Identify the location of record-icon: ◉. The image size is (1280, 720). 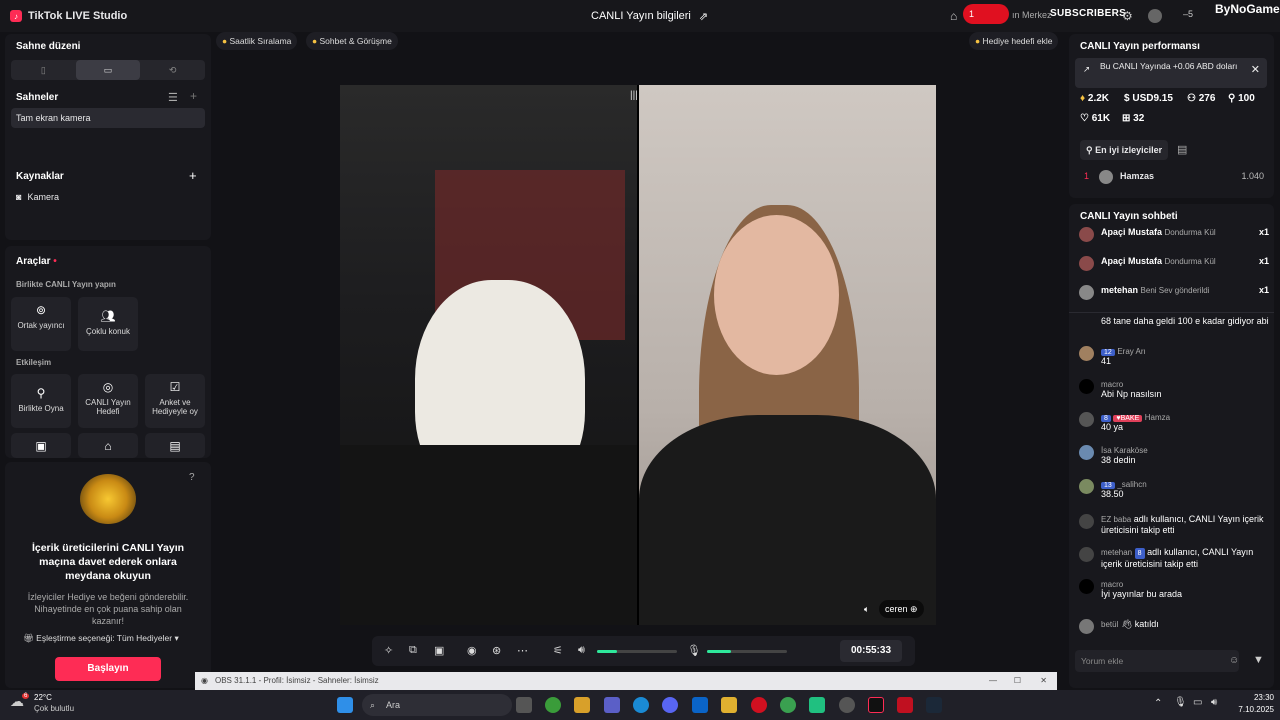
(472, 650).